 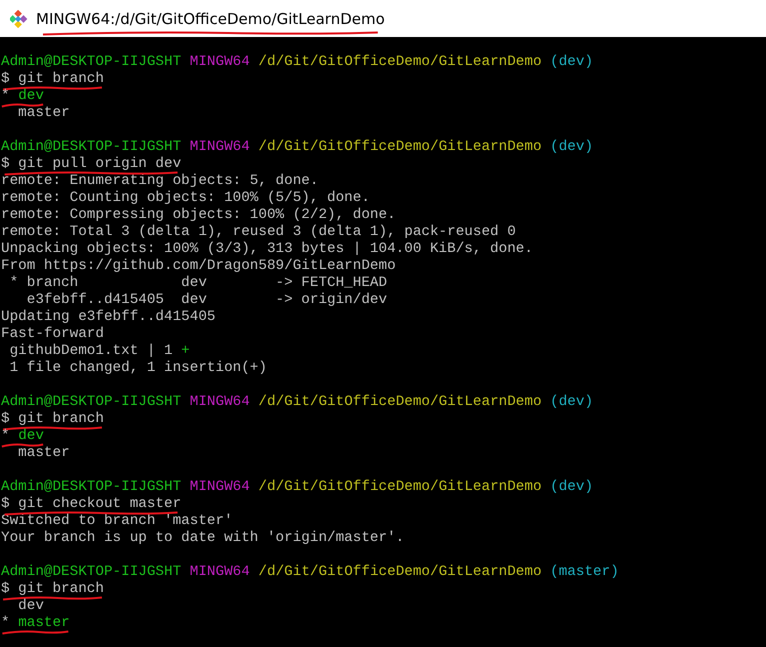 What do you see at coordinates (198, 283) in the screenshot?
I see `output-line: * branch dev -> FETCH_HEAD` at bounding box center [198, 283].